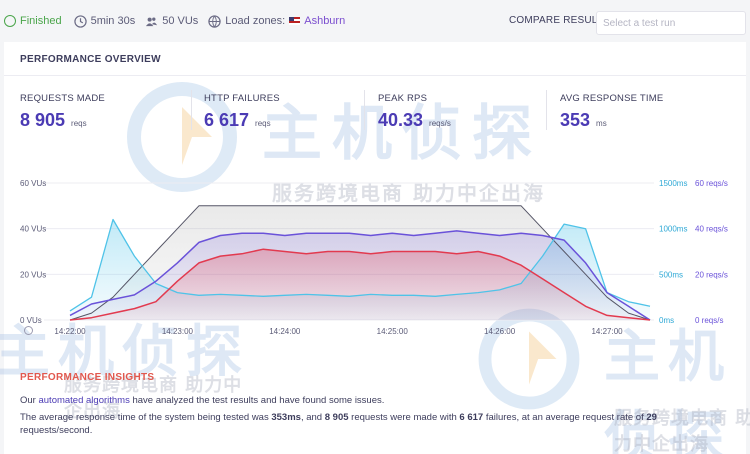  I want to click on insights-rate: 29, so click(651, 417).